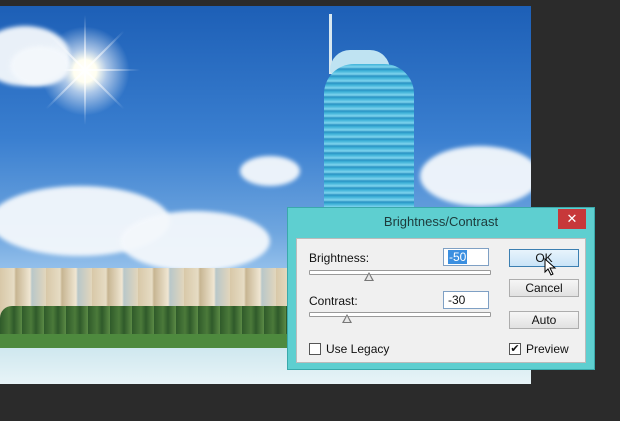 This screenshot has height=421, width=620. I want to click on mouse-pointer-icon, so click(550, 267).